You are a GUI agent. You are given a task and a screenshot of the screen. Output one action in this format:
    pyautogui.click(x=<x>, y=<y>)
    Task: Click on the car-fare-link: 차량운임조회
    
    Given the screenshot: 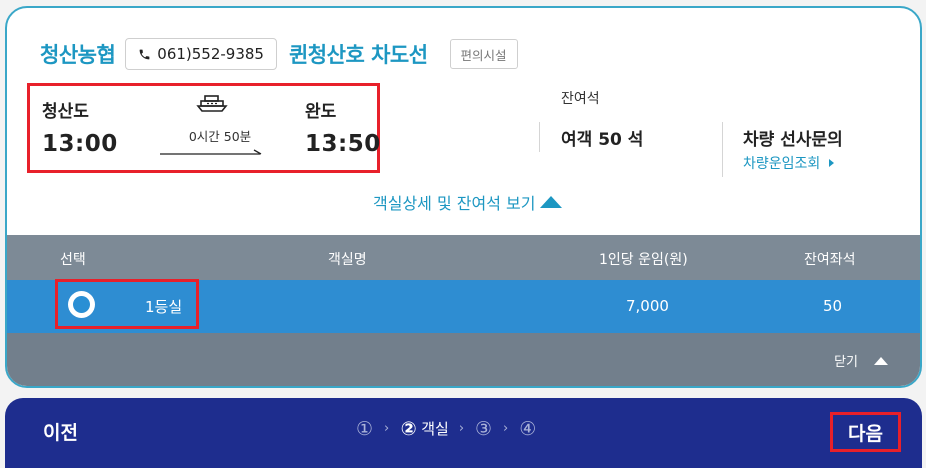 What is the action you would take?
    pyautogui.click(x=789, y=163)
    